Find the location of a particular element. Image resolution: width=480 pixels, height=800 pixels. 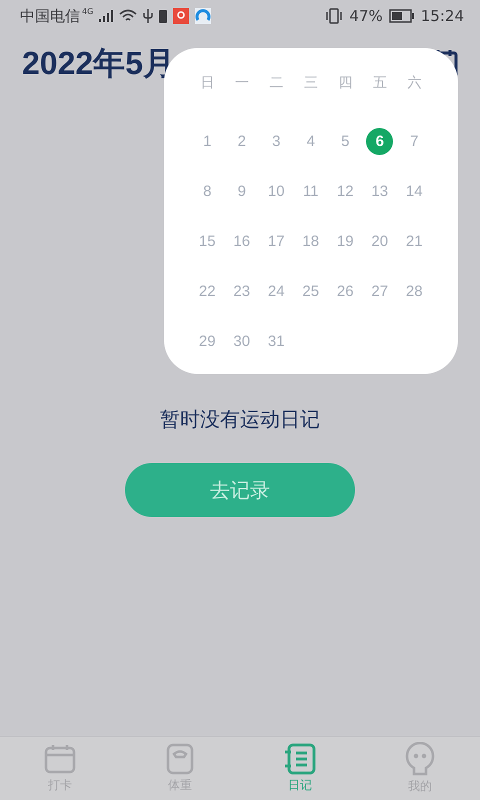

wifi-icon is located at coordinates (128, 16).